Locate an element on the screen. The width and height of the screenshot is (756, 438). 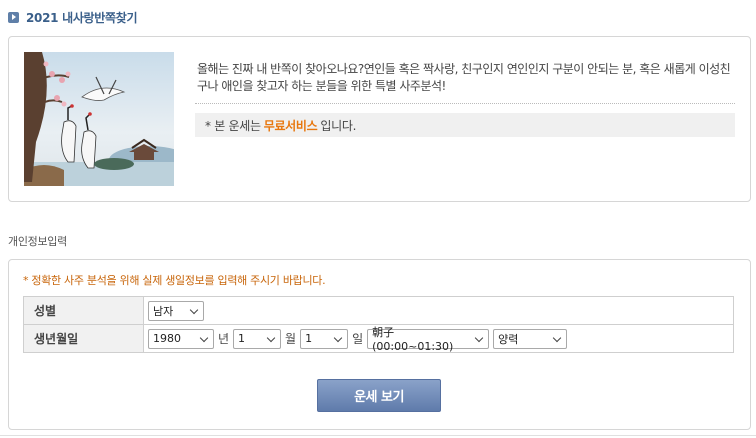
year-value: 1980 is located at coordinates (167, 338).